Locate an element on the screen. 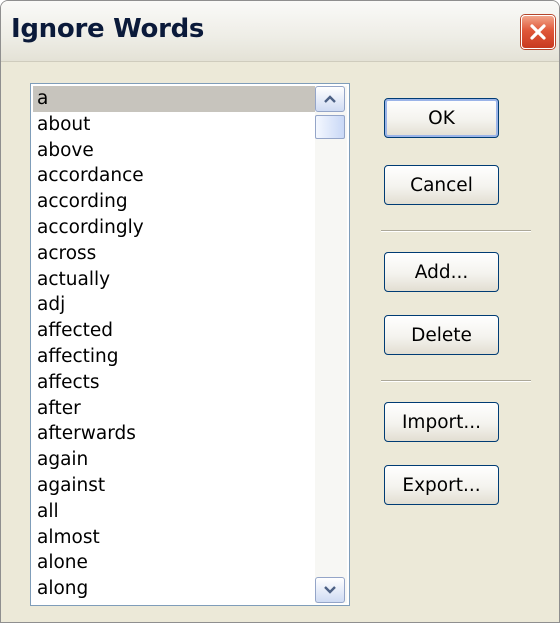 This screenshot has width=560, height=623. list-item: affecting is located at coordinates (174, 357).